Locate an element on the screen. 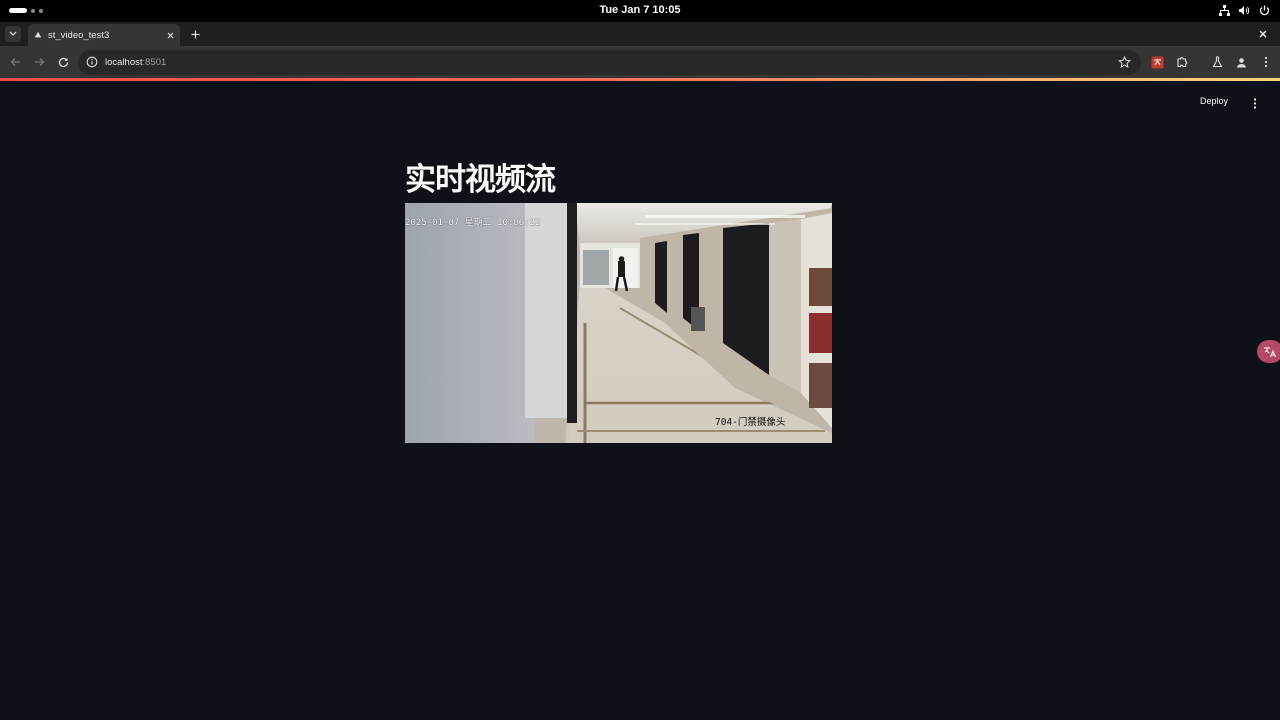 The width and height of the screenshot is (1280, 720). forward-button is located at coordinates (39, 62).